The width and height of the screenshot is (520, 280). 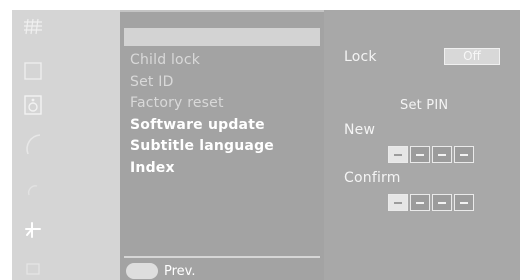 I want to click on menu-selection-bar, so click(x=222, y=37).